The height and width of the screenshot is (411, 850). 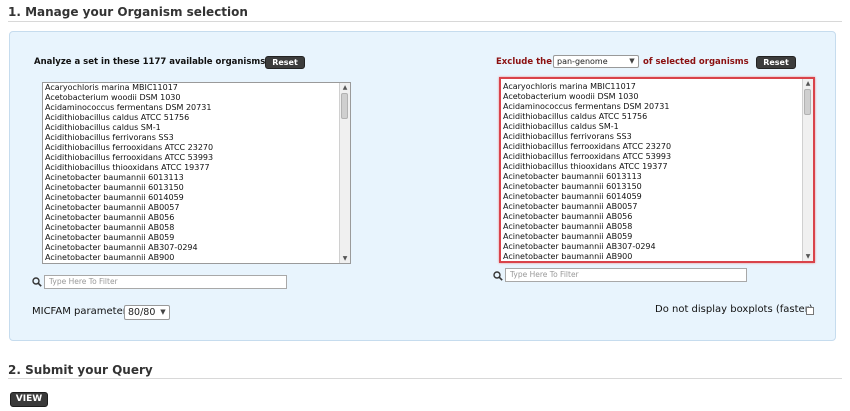 I want to click on right-reset-button: Reset, so click(x=776, y=62).